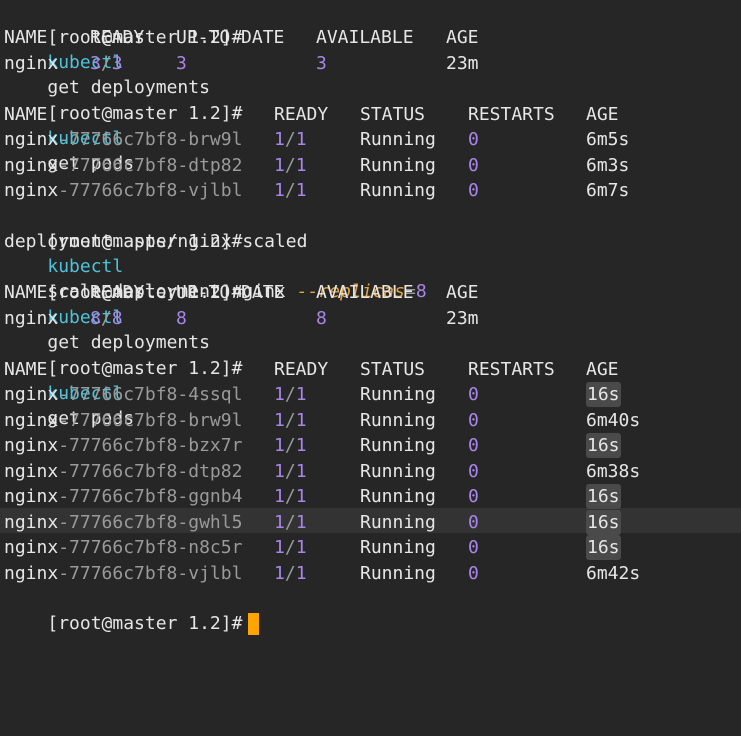 Image resolution: width=741 pixels, height=736 pixels. I want to click on deploy-uptodate: 8, so click(181, 318).